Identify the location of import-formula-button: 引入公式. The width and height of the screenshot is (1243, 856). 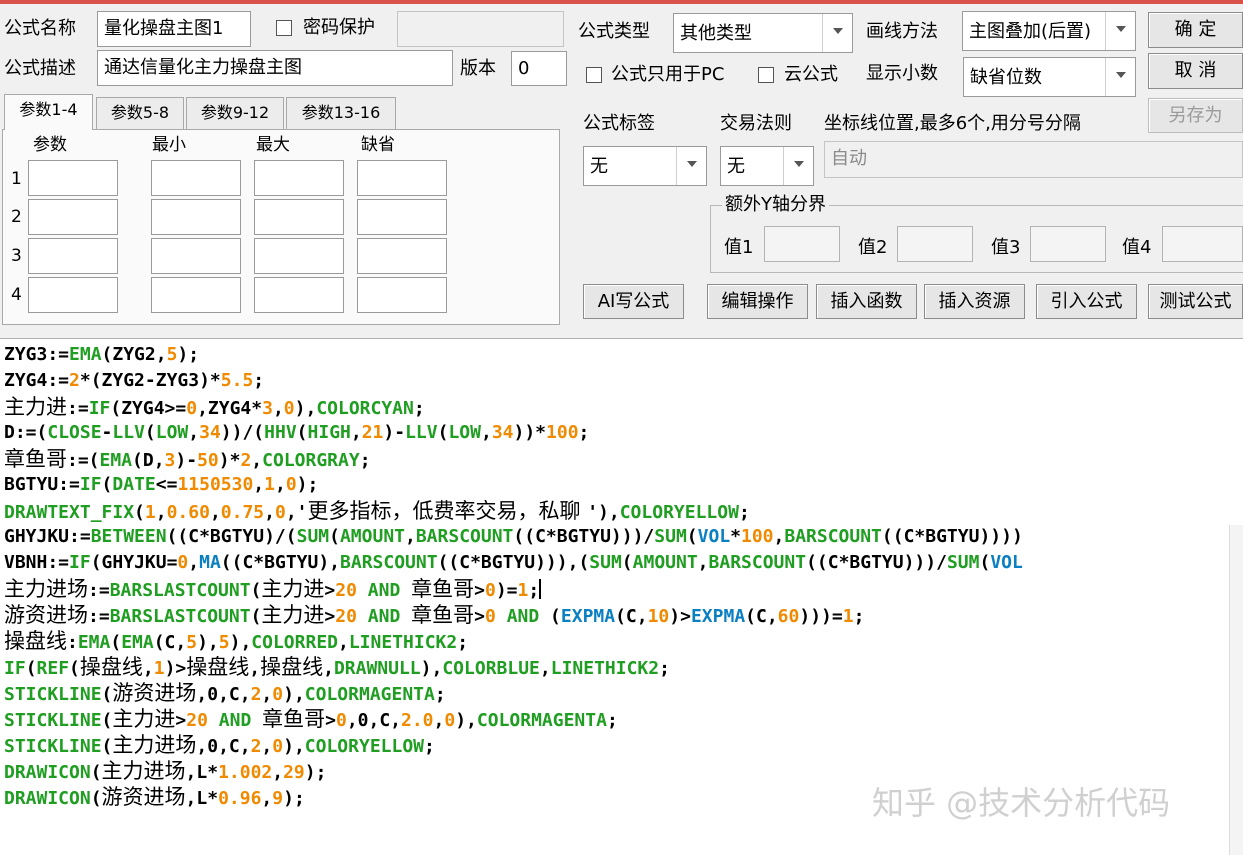
(1086, 301).